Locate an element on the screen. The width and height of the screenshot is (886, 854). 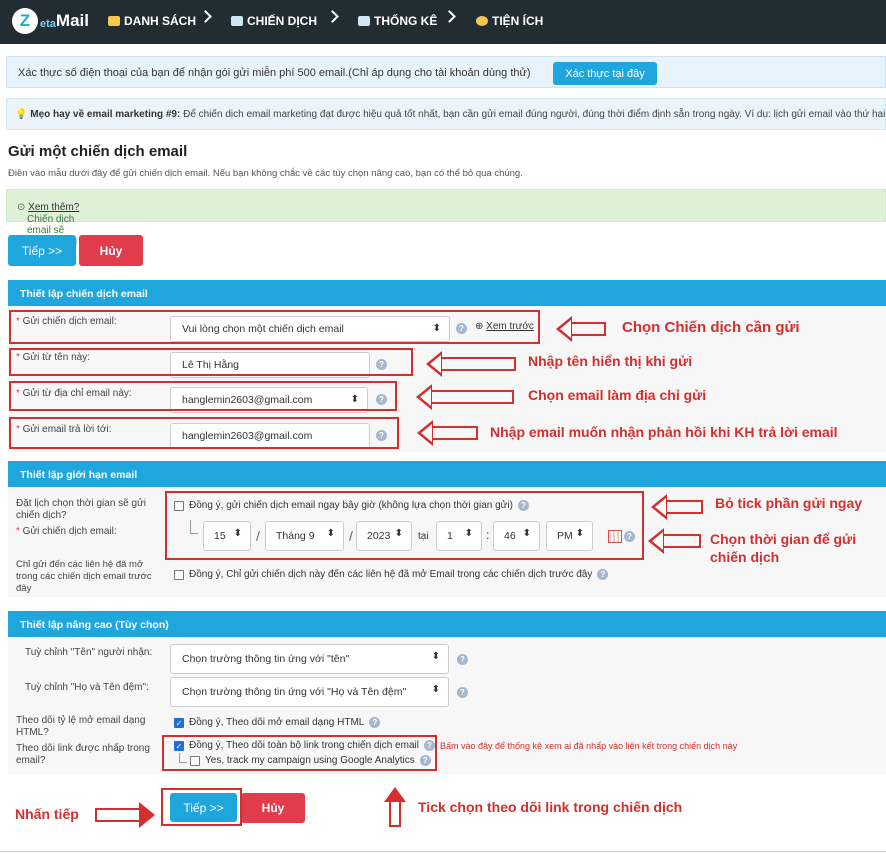
section-title: Thiết lập chiến dịch email is located at coordinates (84, 294).